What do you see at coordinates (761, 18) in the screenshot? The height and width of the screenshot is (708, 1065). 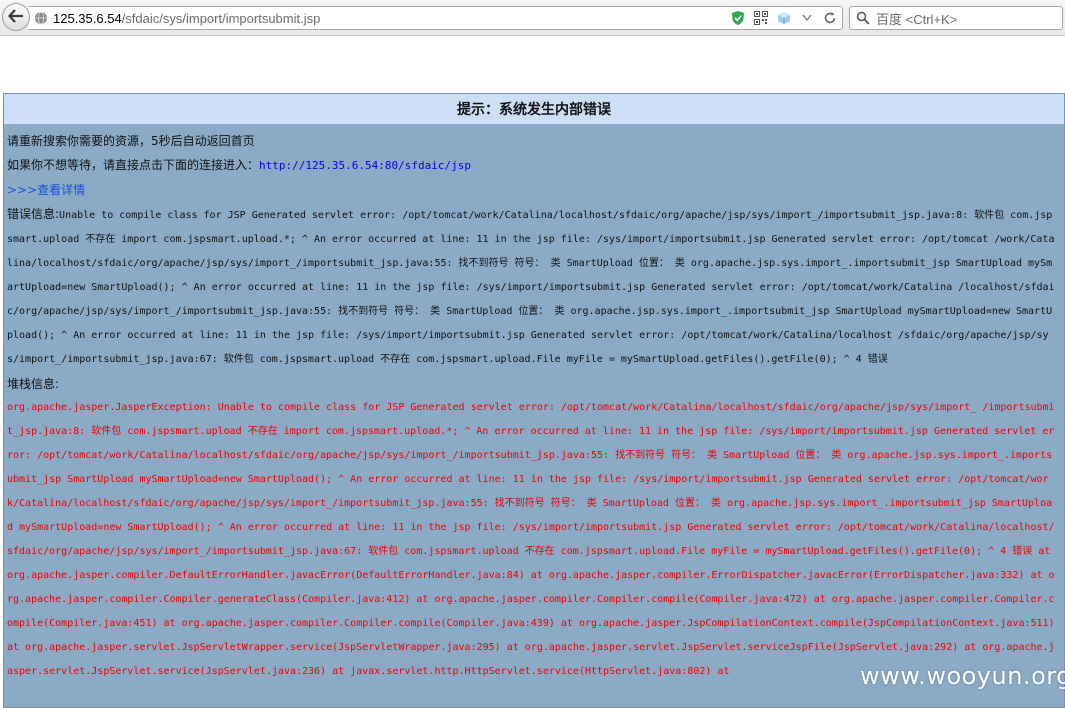 I see `qr-code-icon` at bounding box center [761, 18].